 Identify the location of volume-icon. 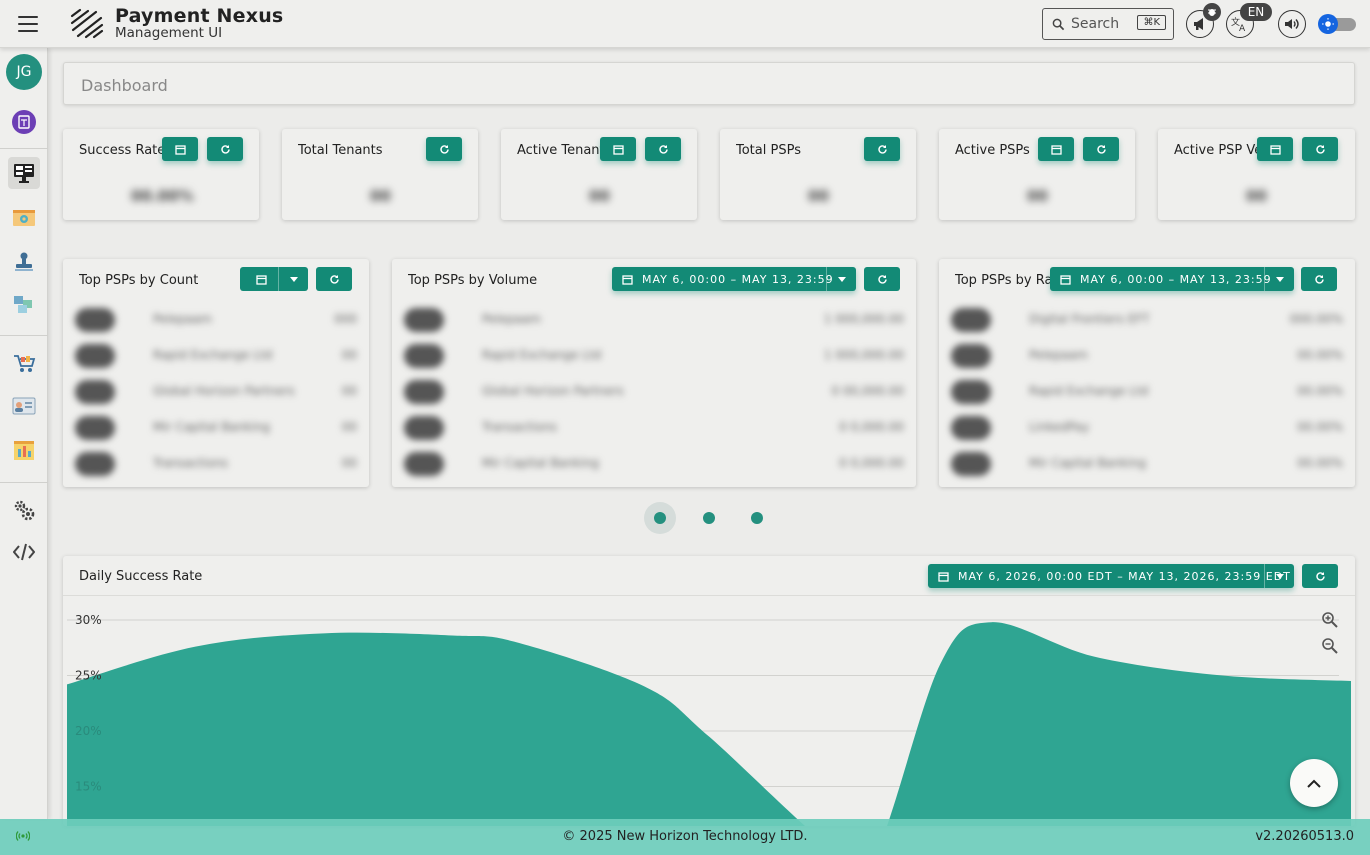
(1292, 24).